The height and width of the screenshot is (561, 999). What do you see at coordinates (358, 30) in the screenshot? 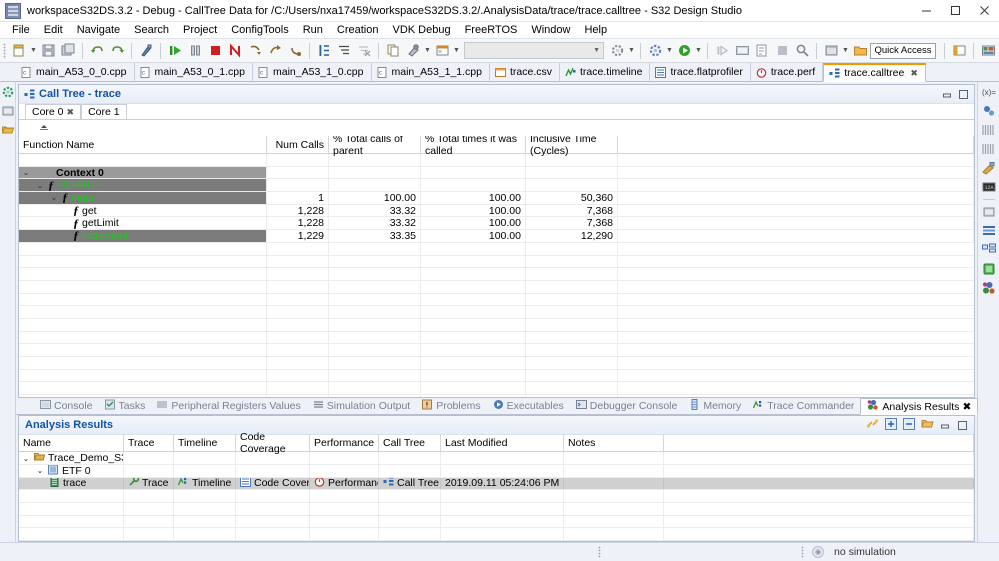
I see `menu-creation: Creation` at bounding box center [358, 30].